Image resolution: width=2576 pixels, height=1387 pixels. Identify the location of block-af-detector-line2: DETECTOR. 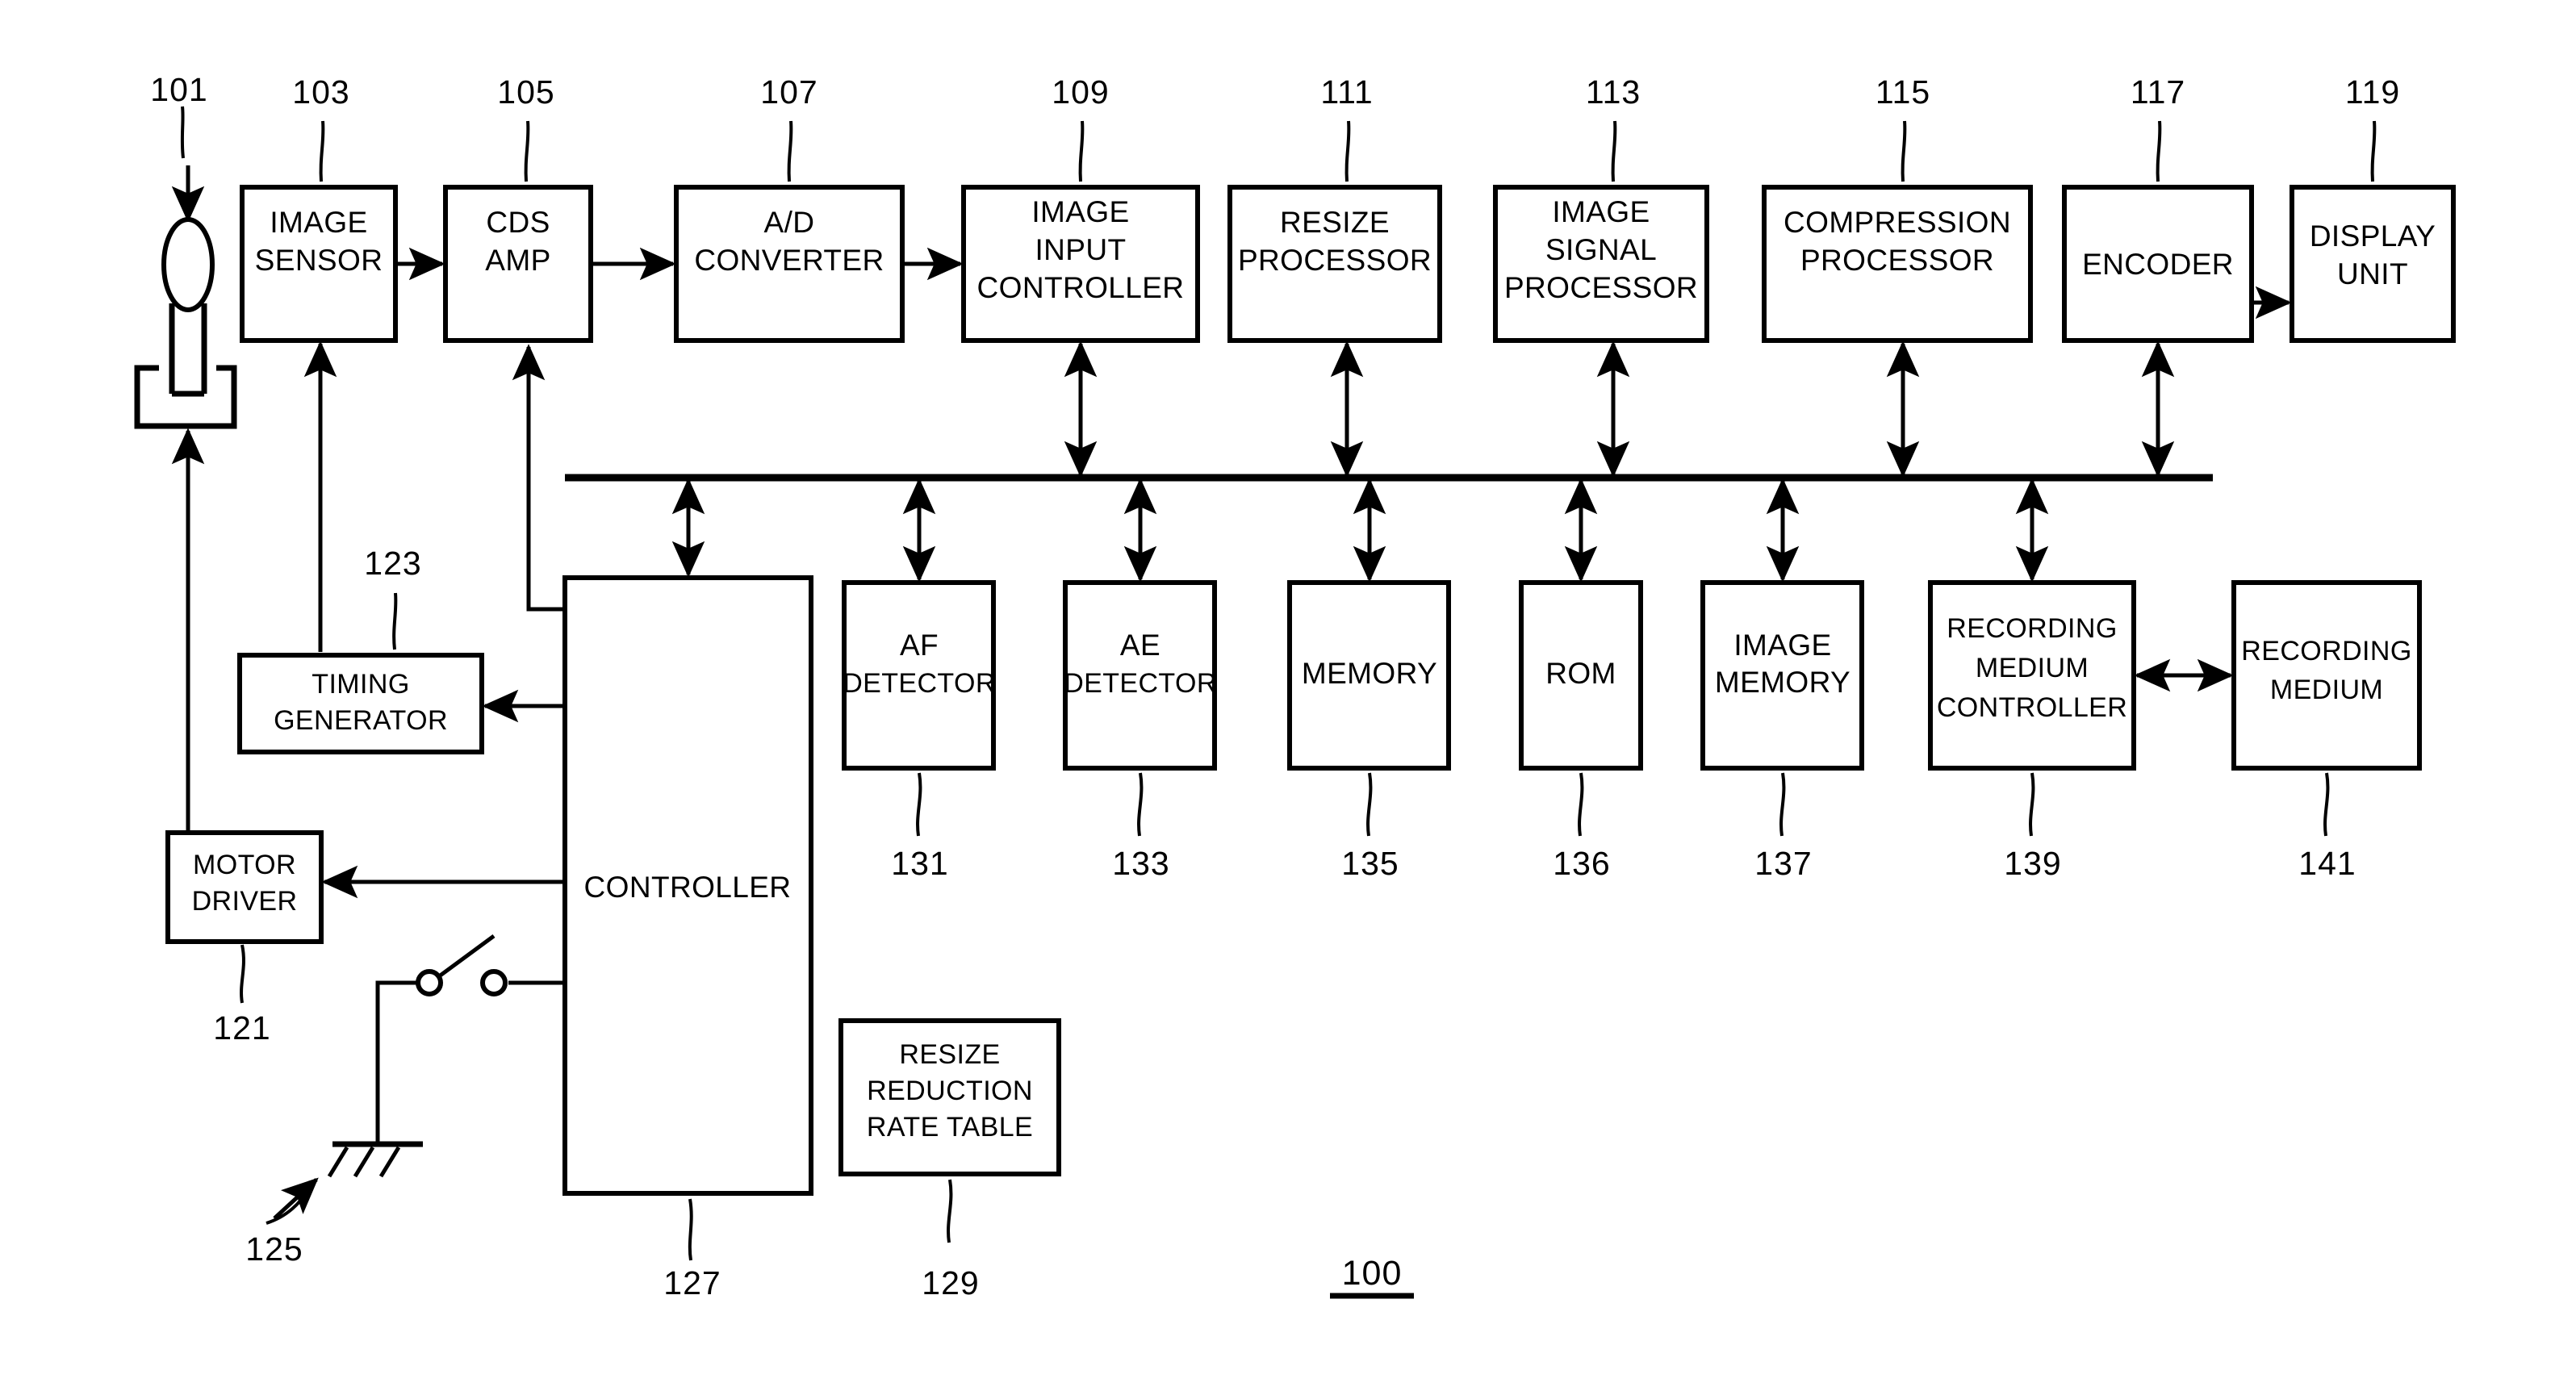
(919, 683).